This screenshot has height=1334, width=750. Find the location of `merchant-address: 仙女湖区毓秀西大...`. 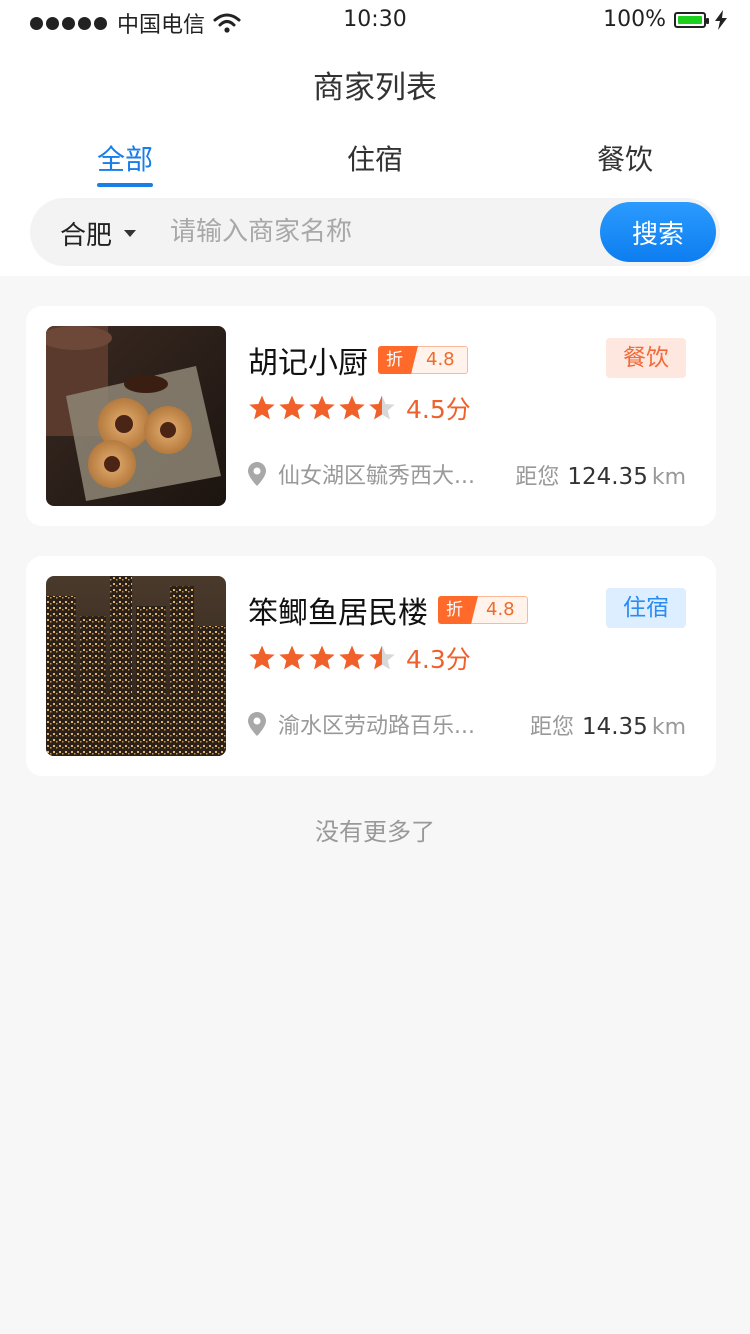

merchant-address: 仙女湖区毓秀西大... is located at coordinates (376, 476).